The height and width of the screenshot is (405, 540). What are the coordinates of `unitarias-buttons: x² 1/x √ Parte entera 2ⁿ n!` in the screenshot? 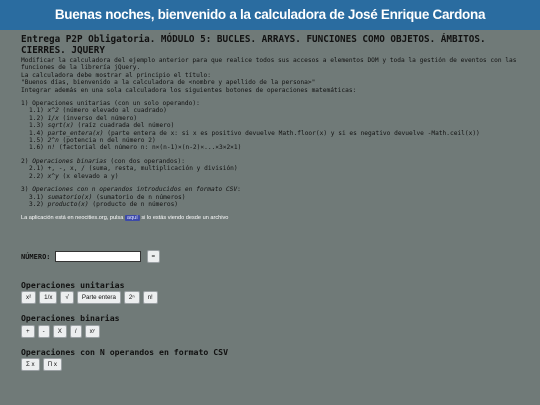 It's located at (91, 297).